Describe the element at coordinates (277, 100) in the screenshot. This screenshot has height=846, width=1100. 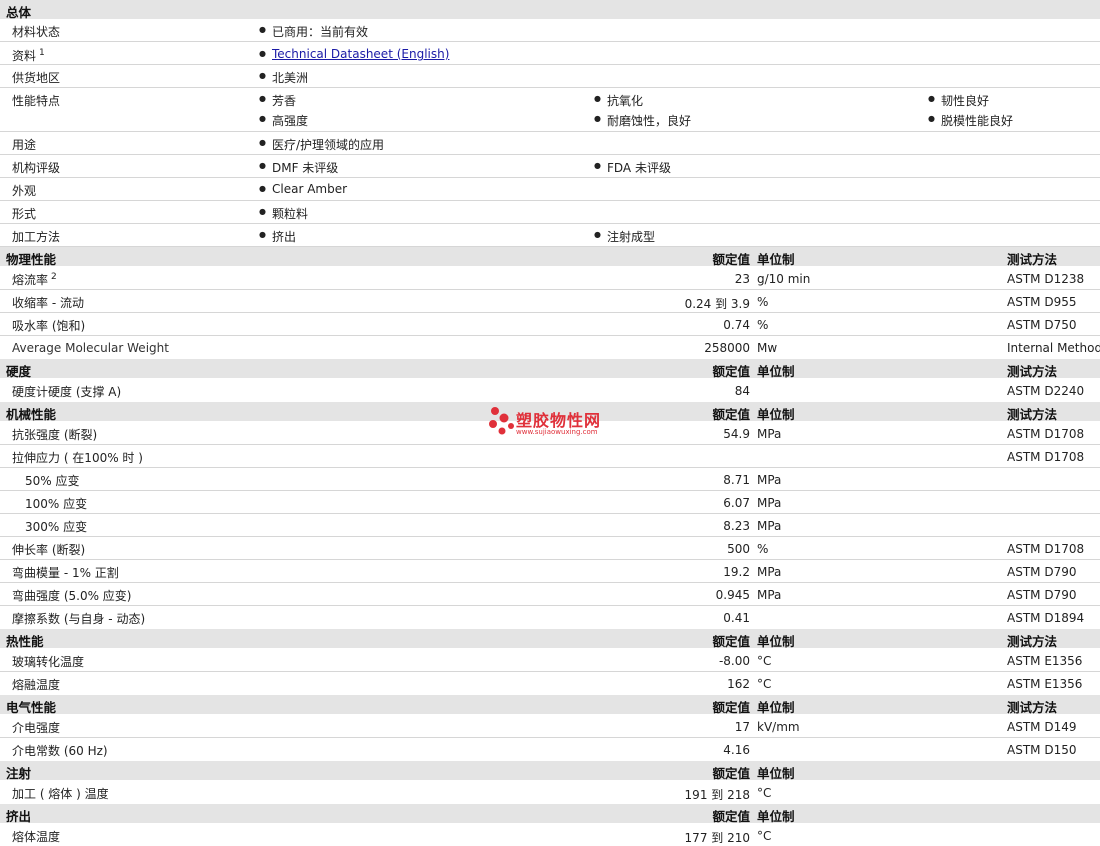
I see `bullet-item: 芳香` at that location.